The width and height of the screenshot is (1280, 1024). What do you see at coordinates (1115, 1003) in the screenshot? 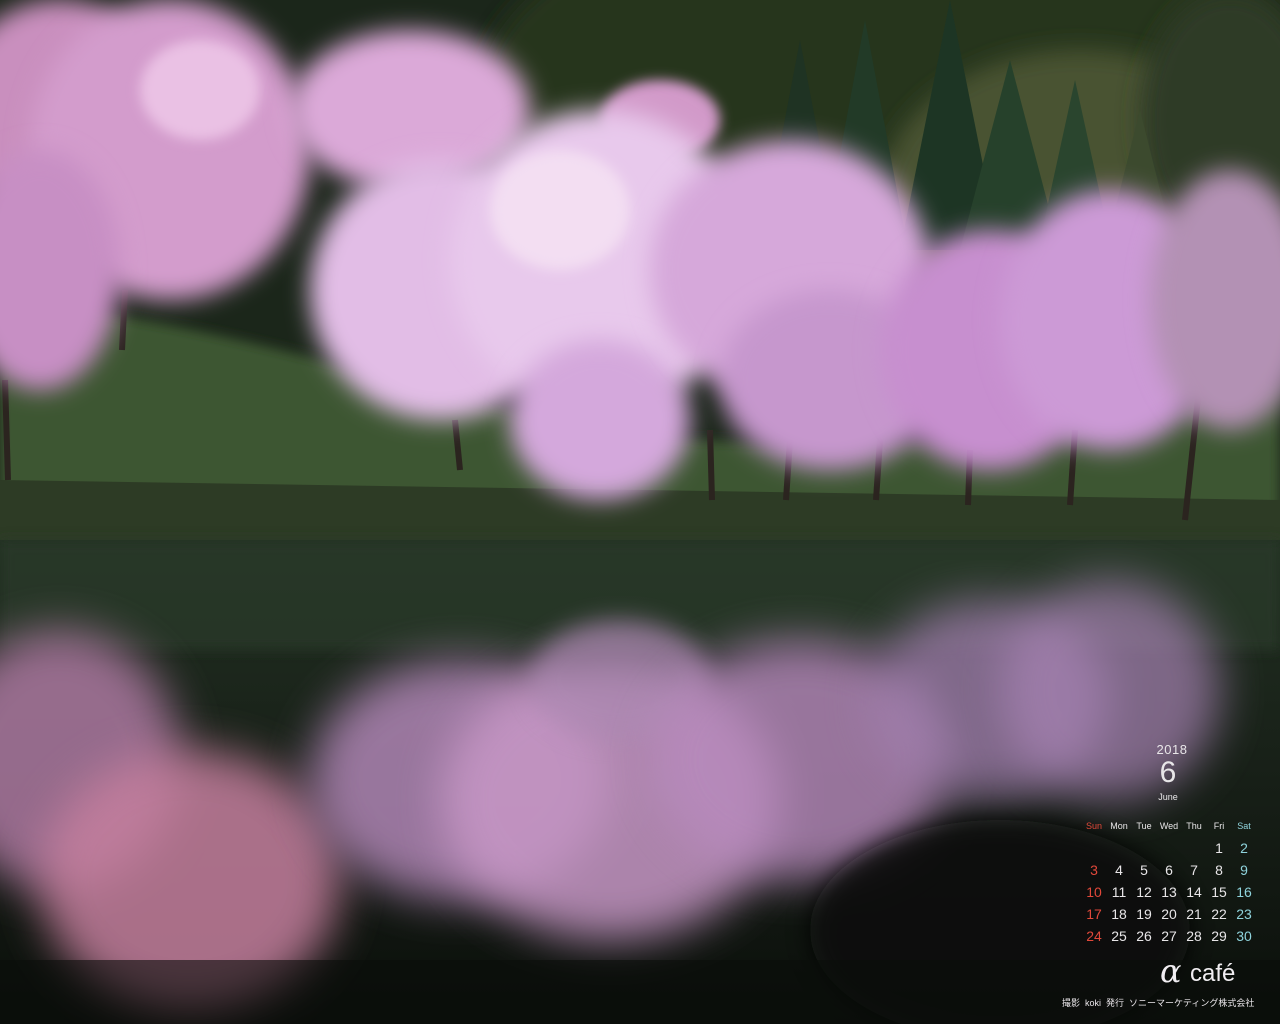
I see `publisher-label: 発行` at bounding box center [1115, 1003].